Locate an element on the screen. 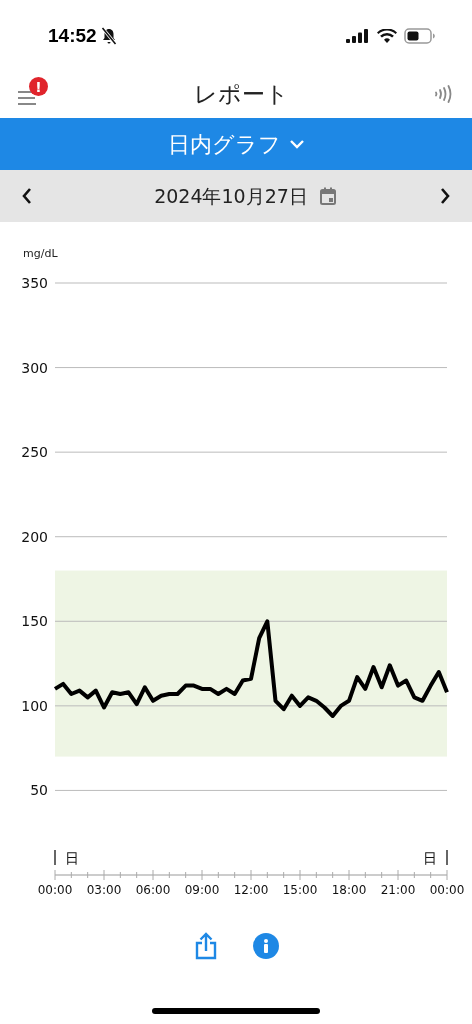 The height and width of the screenshot is (1024, 472). share-icon is located at coordinates (206, 946).